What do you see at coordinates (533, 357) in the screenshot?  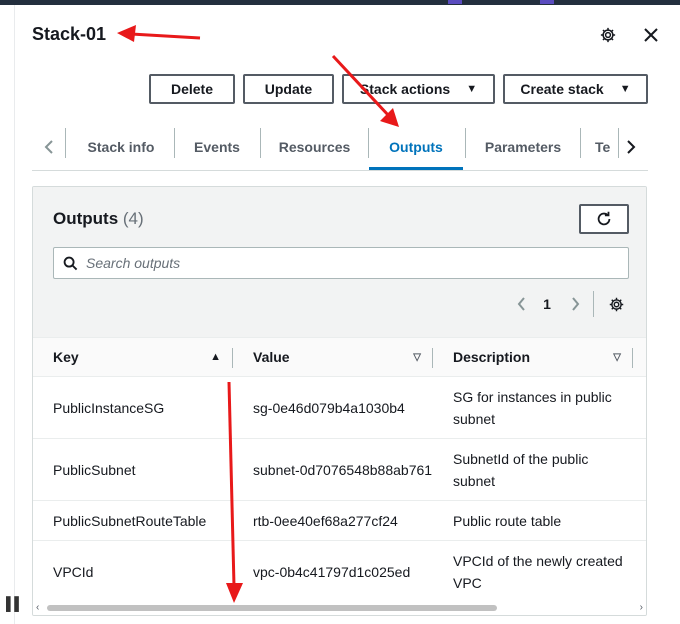 I see `column-header-description: Description ▽` at bounding box center [533, 357].